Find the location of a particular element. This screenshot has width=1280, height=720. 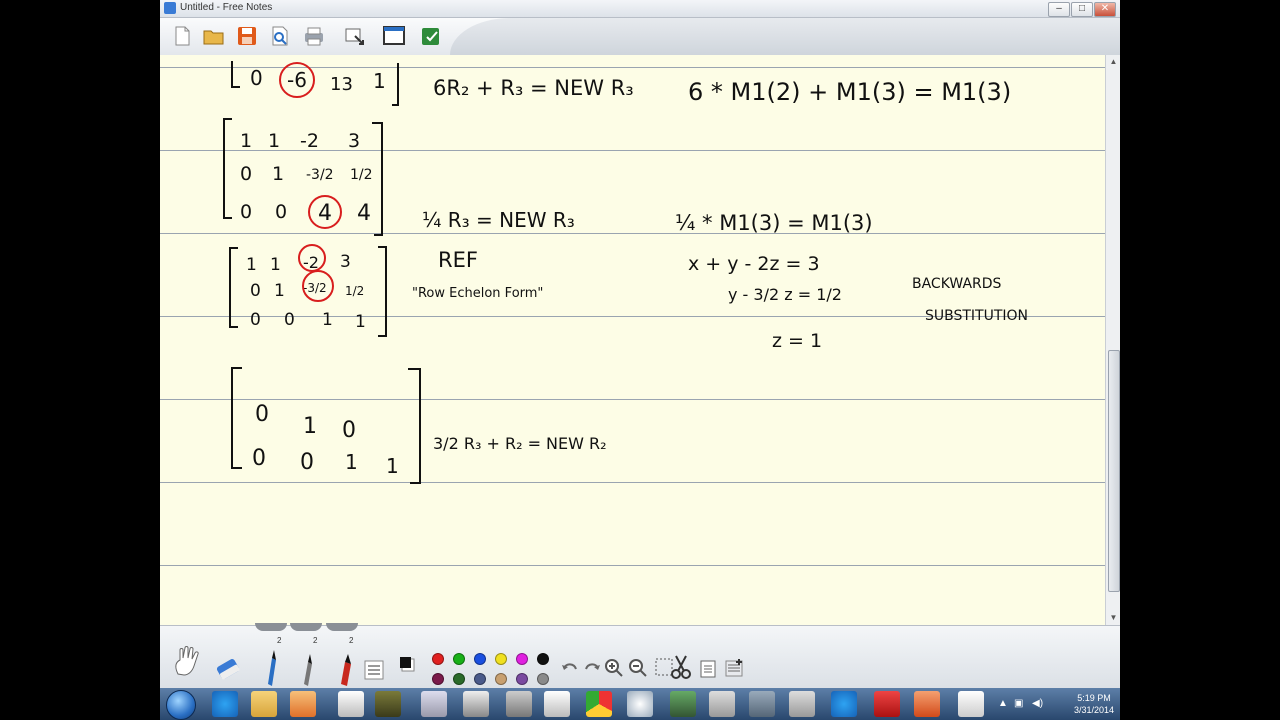

paste-button is located at coordinates (708, 668).